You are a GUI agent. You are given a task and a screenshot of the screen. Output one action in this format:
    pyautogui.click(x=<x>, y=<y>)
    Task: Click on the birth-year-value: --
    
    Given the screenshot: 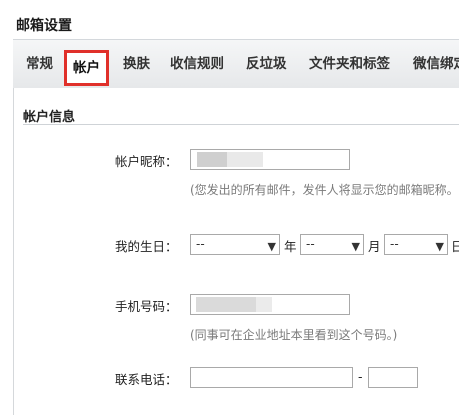 What is the action you would take?
    pyautogui.click(x=200, y=244)
    